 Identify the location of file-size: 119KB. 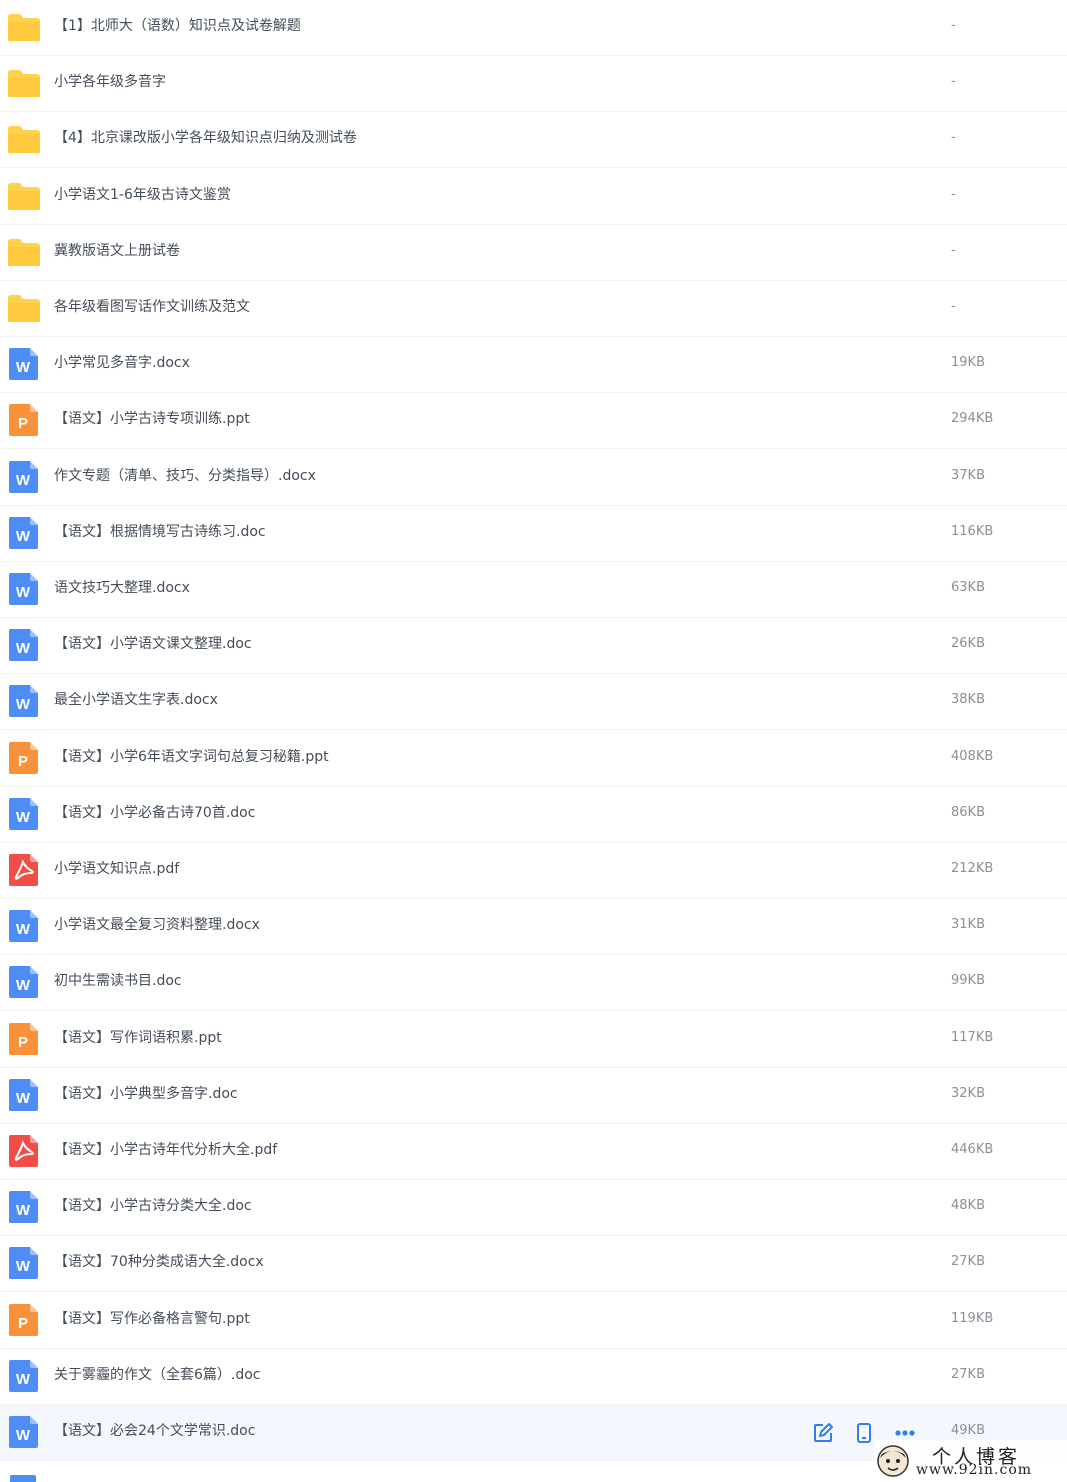
(972, 1318).